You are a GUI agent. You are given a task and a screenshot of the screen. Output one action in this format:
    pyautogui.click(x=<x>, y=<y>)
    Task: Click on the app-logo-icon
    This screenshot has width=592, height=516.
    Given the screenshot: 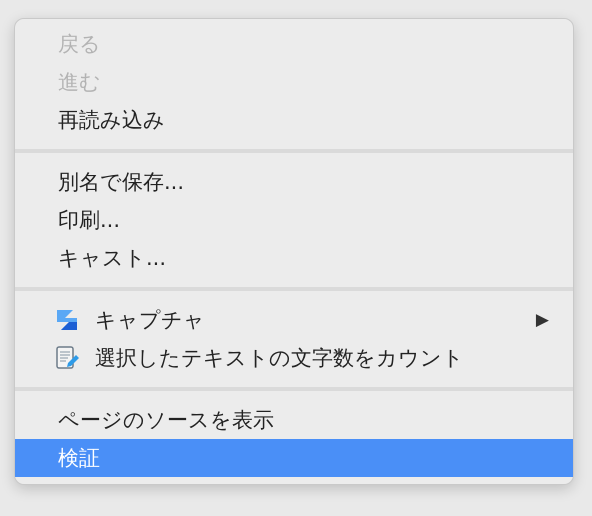 What is the action you would take?
    pyautogui.click(x=67, y=320)
    